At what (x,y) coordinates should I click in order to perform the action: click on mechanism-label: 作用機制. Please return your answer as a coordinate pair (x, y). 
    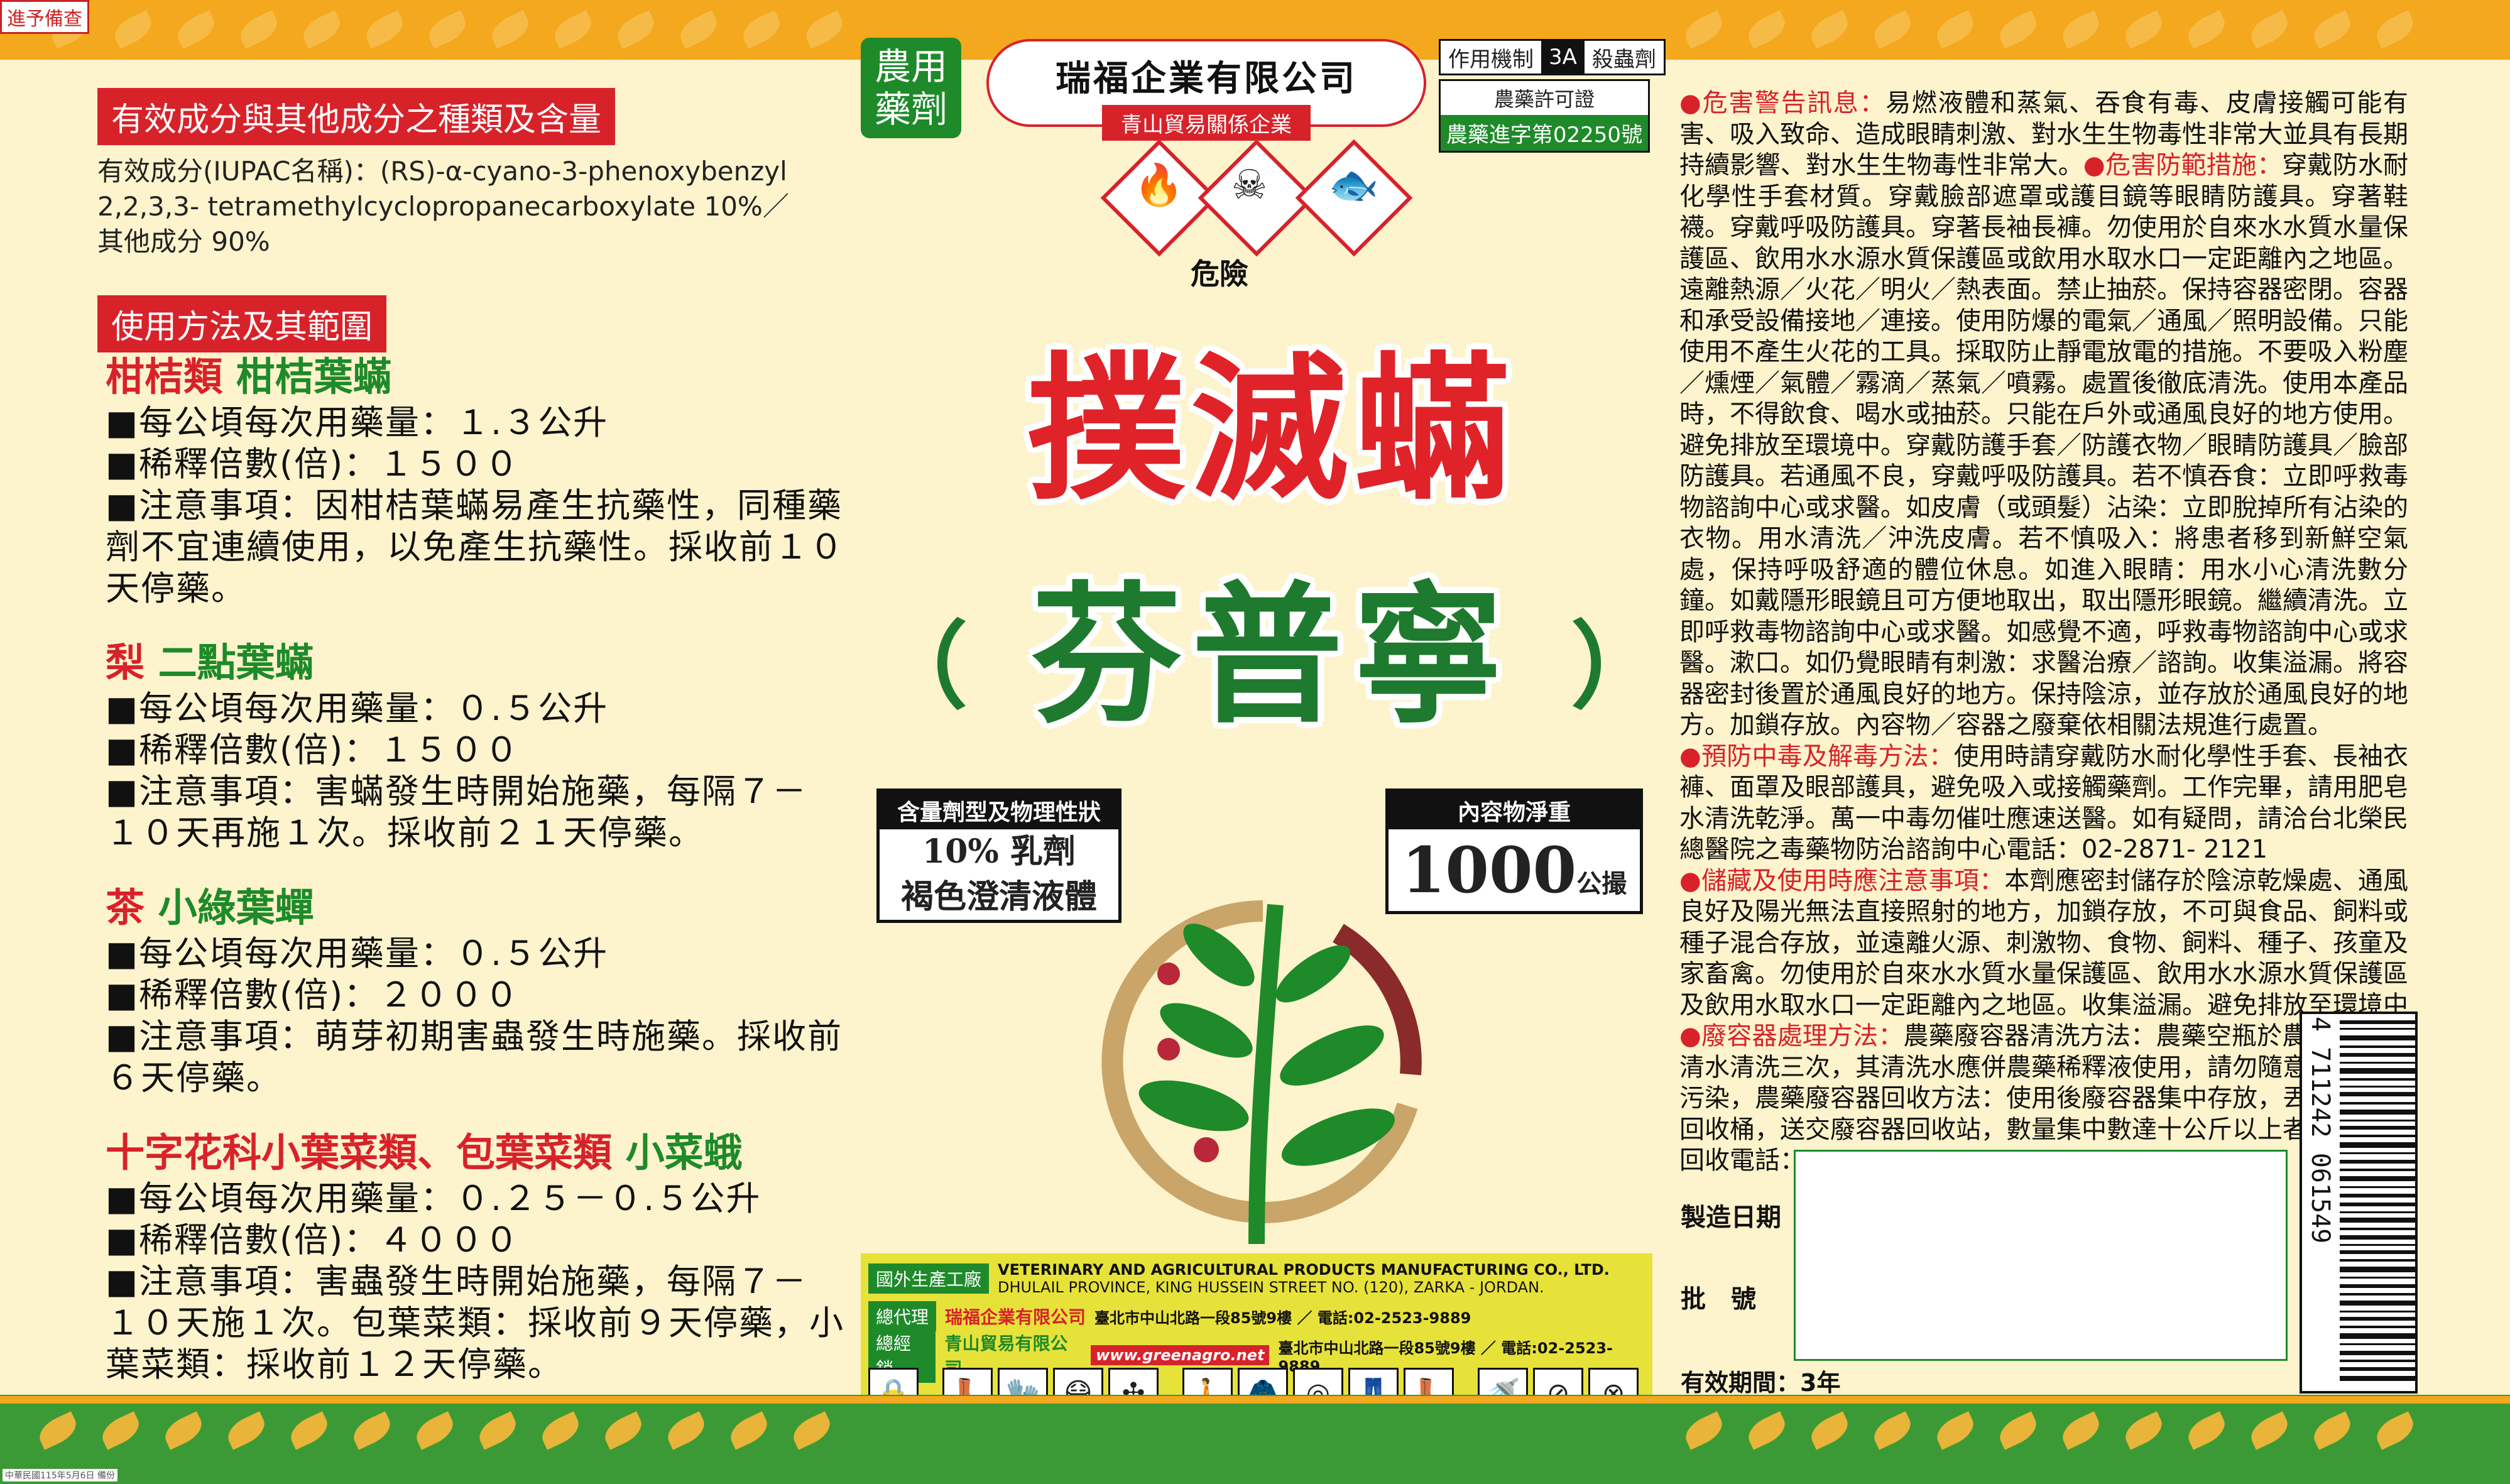
    Looking at the image, I should click on (1491, 59).